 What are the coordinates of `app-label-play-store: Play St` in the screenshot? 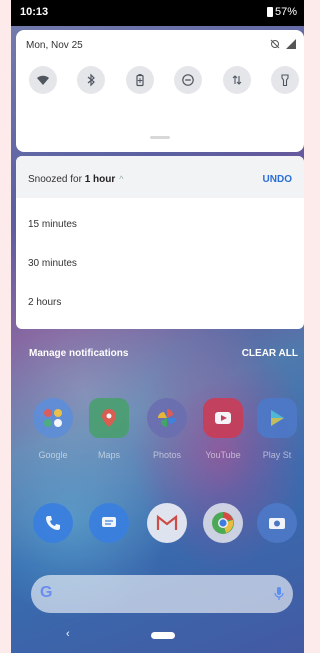 It's located at (277, 455).